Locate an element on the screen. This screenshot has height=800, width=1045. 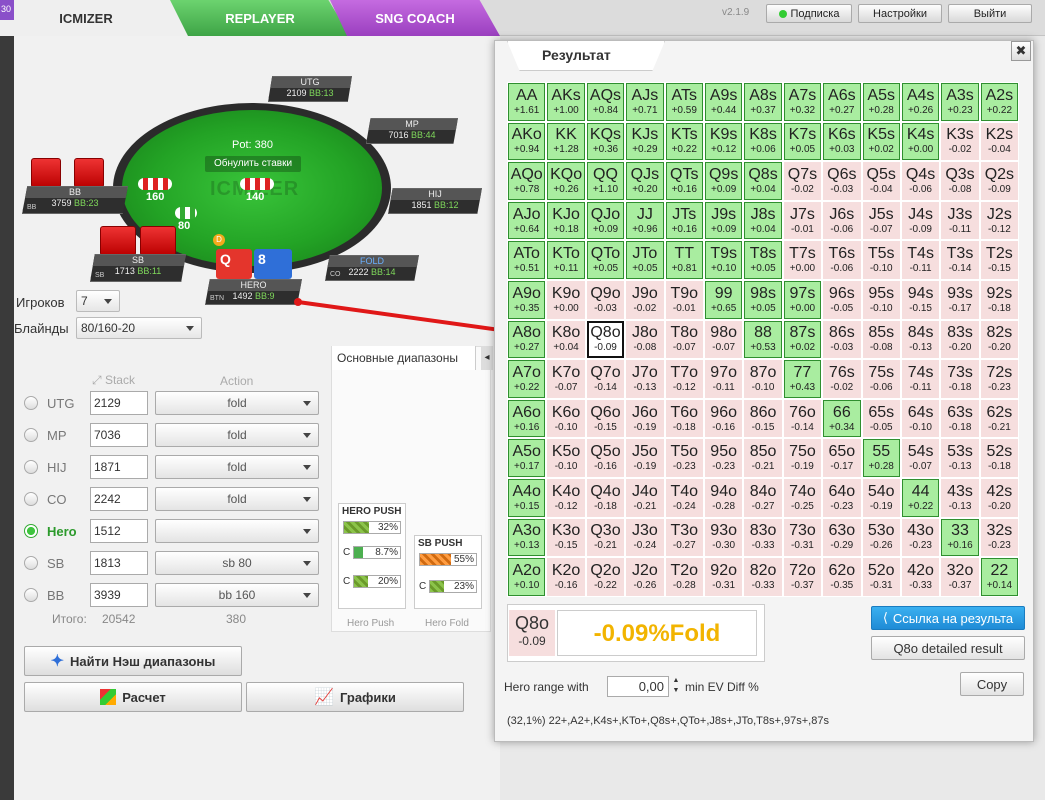
hand-cell-a4o: A4o +0.15 is located at coordinates (527, 497).